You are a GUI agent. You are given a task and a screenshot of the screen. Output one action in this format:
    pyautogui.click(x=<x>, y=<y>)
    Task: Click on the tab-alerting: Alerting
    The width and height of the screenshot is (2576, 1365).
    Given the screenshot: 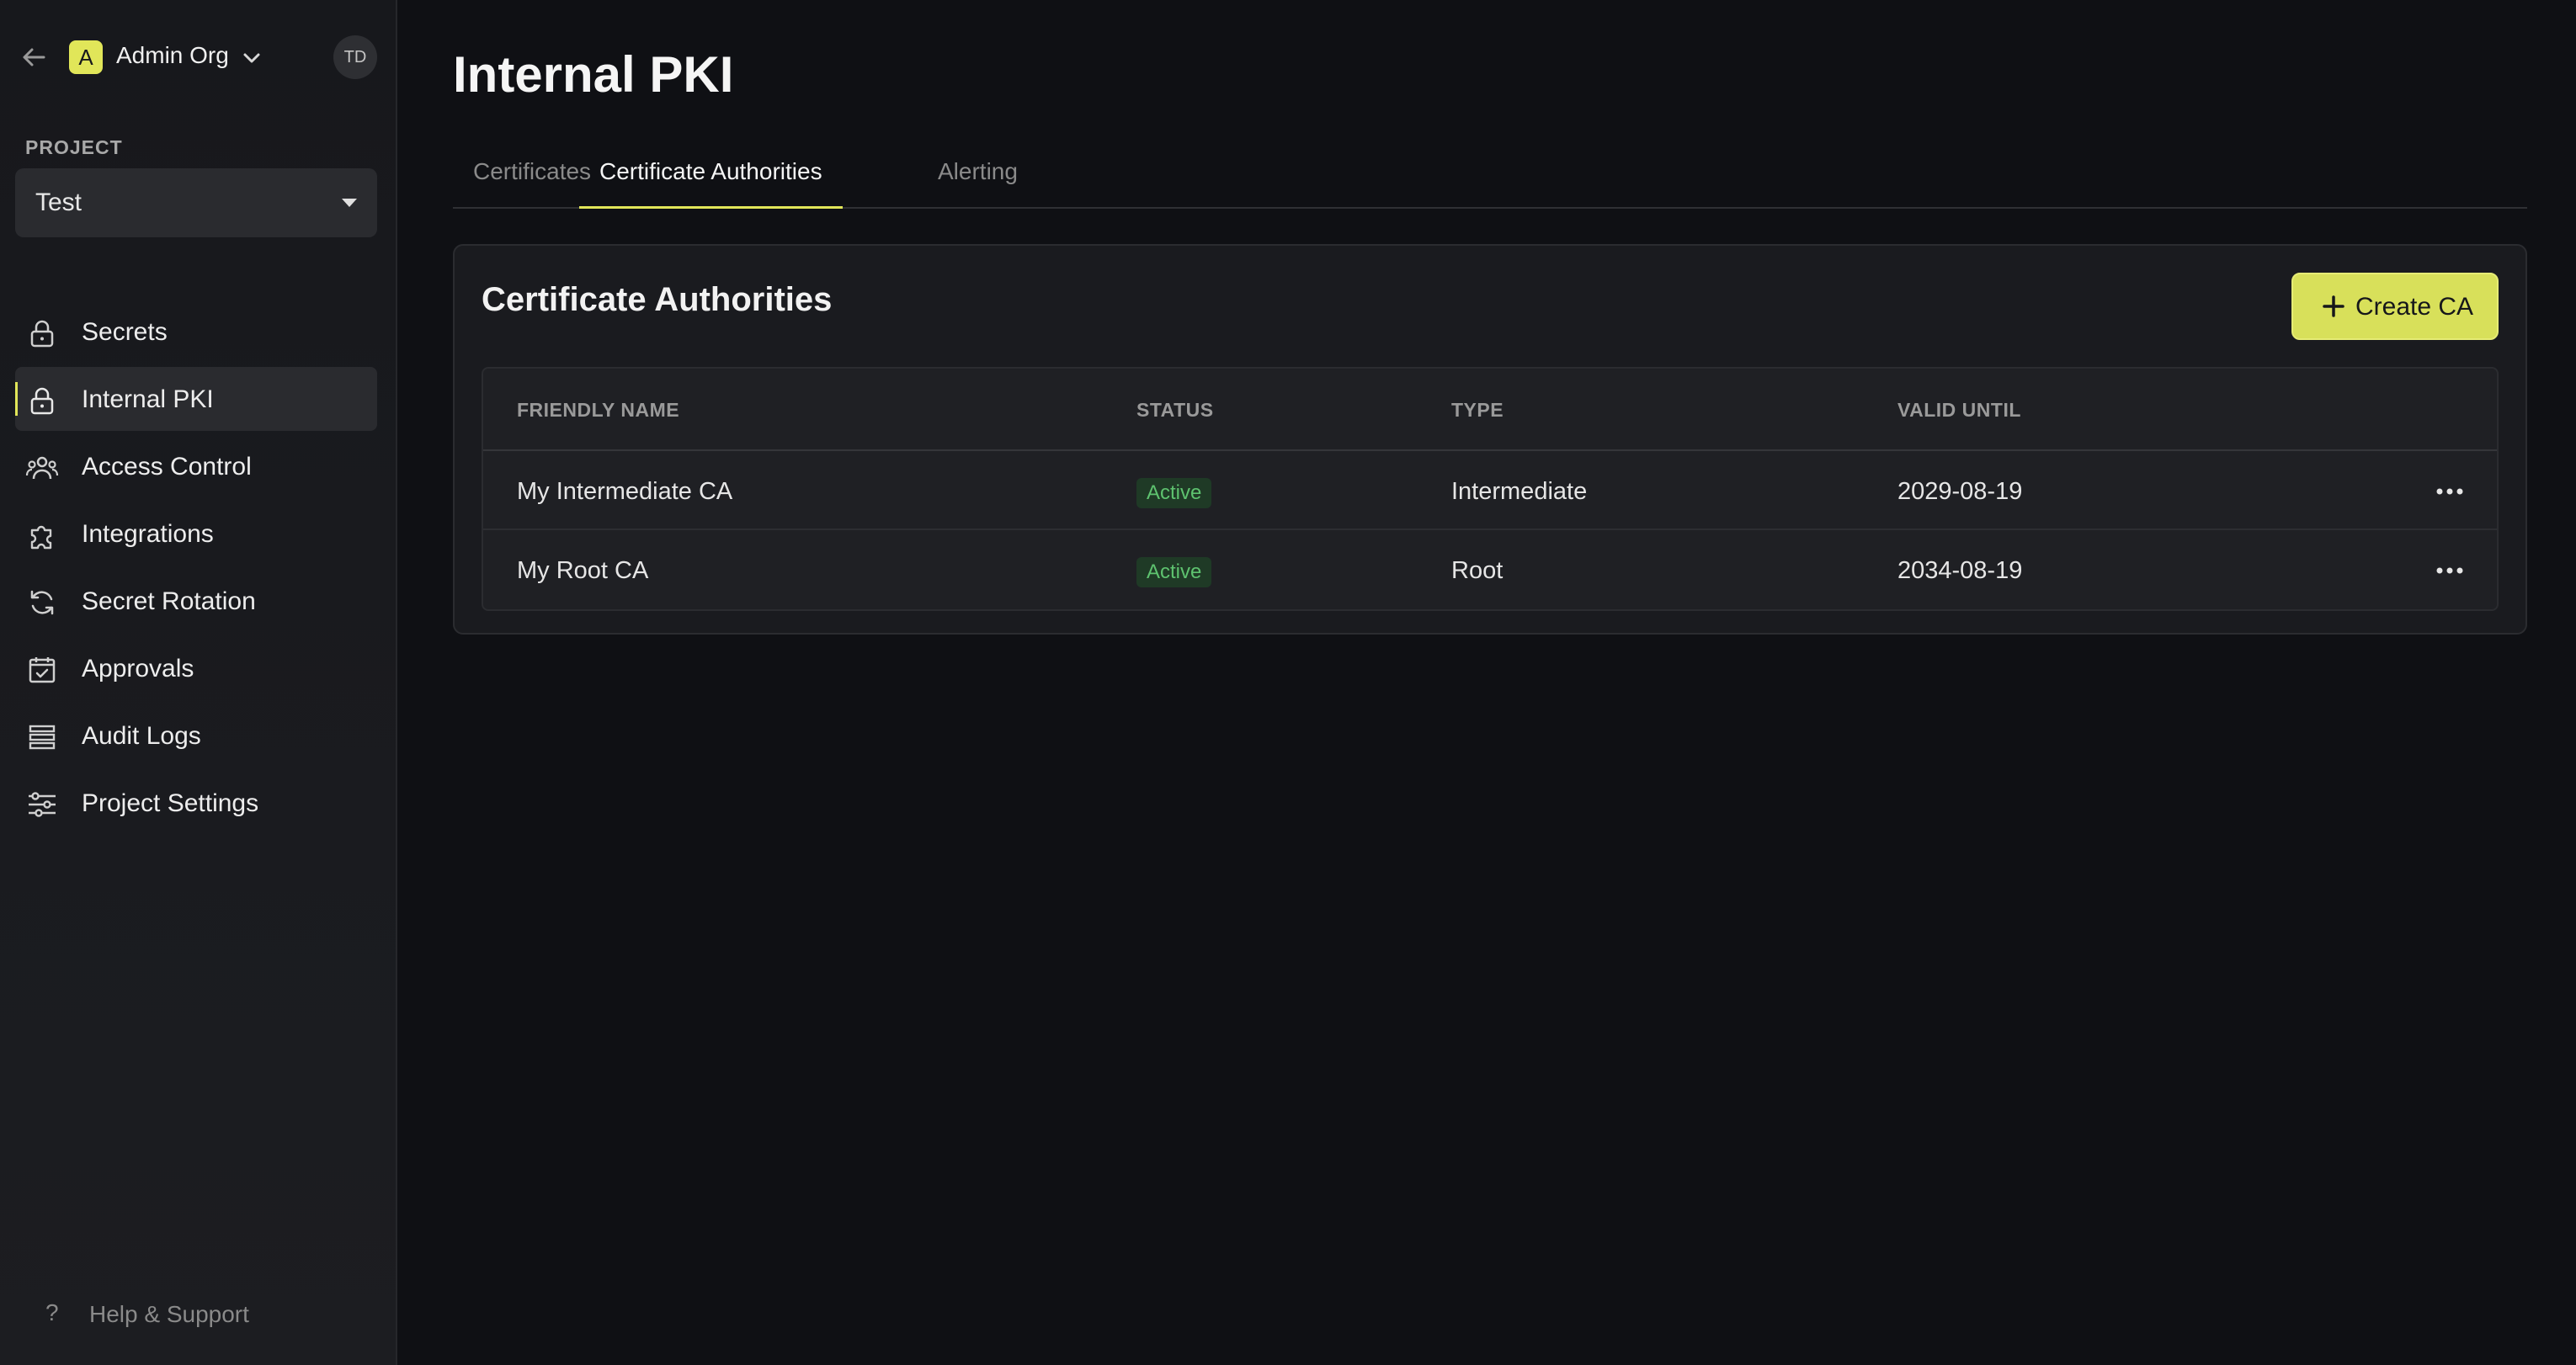 What is the action you would take?
    pyautogui.click(x=978, y=182)
    